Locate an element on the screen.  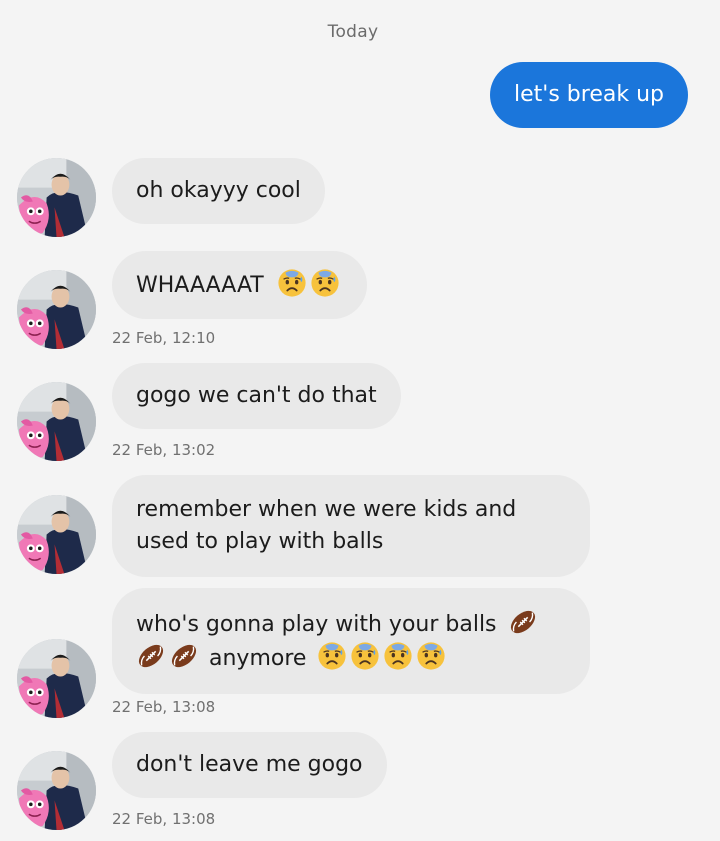
message-bubble-incoming: don't leave me gogo is located at coordinates (249, 765).